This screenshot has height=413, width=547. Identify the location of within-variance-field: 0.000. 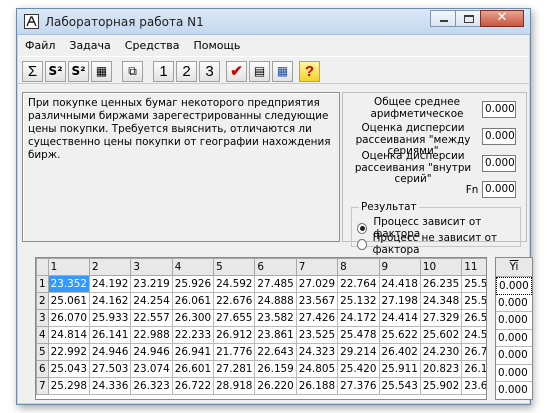
(499, 163).